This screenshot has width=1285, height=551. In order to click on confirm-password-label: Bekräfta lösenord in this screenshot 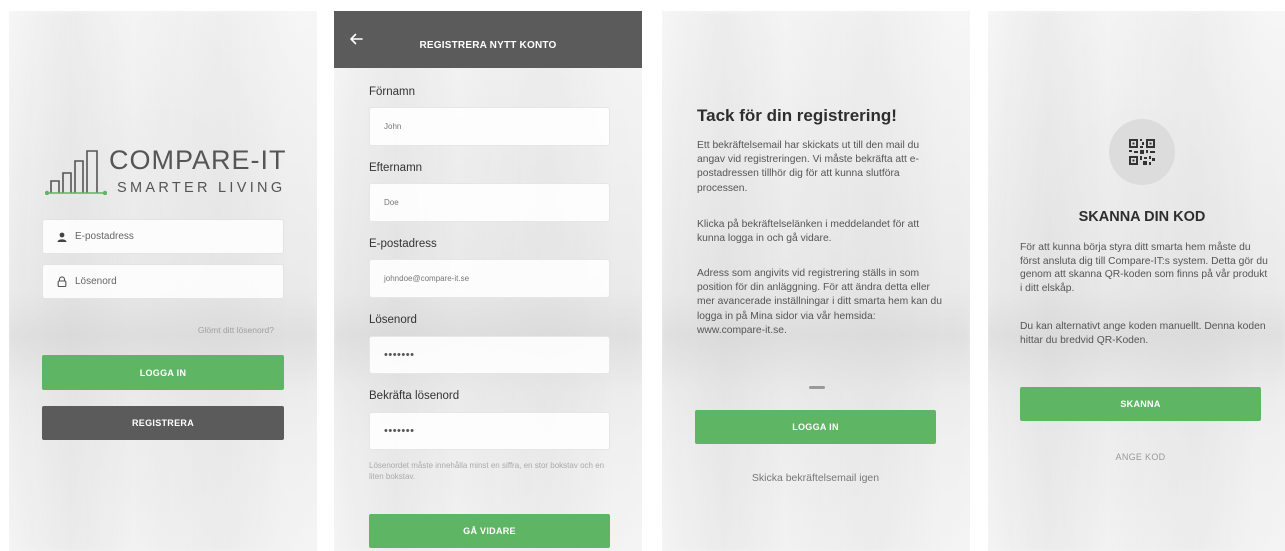, I will do `click(414, 396)`.